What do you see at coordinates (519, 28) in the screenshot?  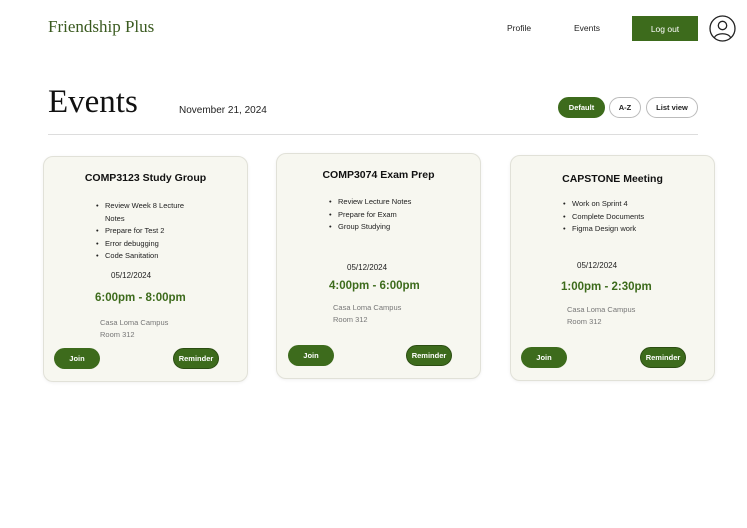 I see `nav-profile-link: Profile` at bounding box center [519, 28].